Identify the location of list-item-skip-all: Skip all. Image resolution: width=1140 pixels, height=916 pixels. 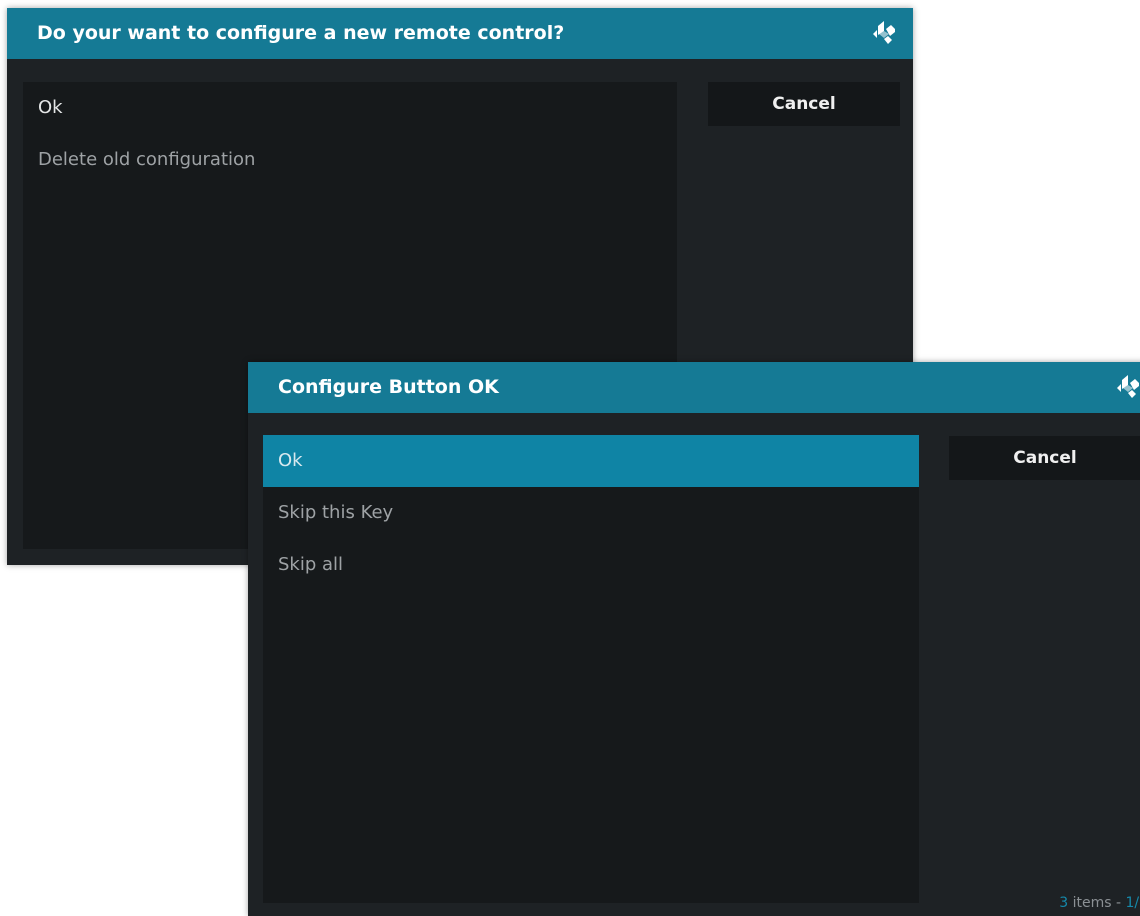
(591, 565).